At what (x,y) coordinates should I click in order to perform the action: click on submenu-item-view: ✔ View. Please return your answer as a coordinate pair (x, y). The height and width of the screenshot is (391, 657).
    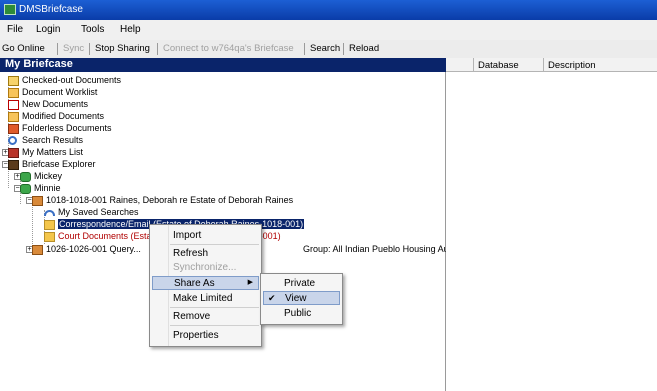
    Looking at the image, I should click on (301, 298).